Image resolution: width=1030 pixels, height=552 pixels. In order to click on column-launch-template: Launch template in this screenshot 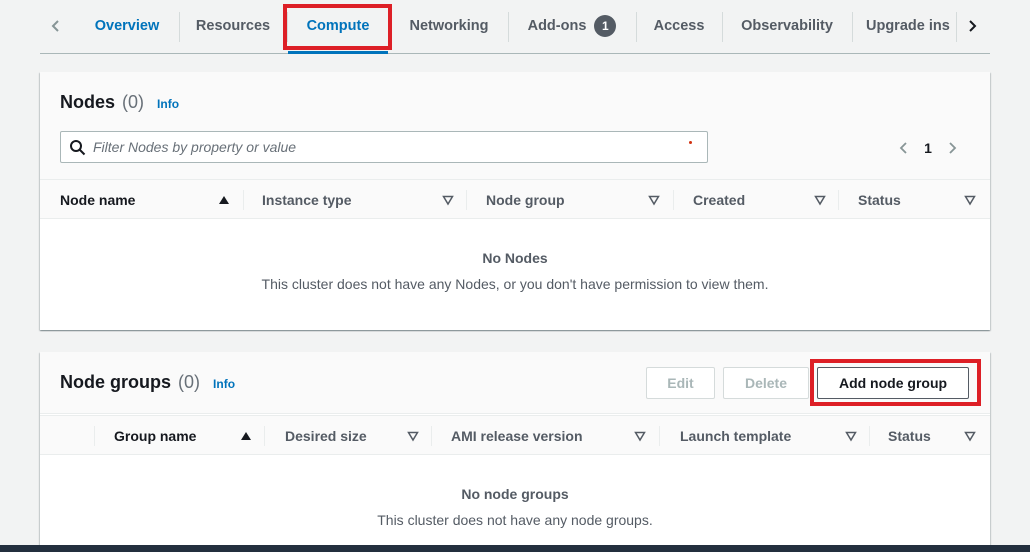, I will do `click(774, 436)`.